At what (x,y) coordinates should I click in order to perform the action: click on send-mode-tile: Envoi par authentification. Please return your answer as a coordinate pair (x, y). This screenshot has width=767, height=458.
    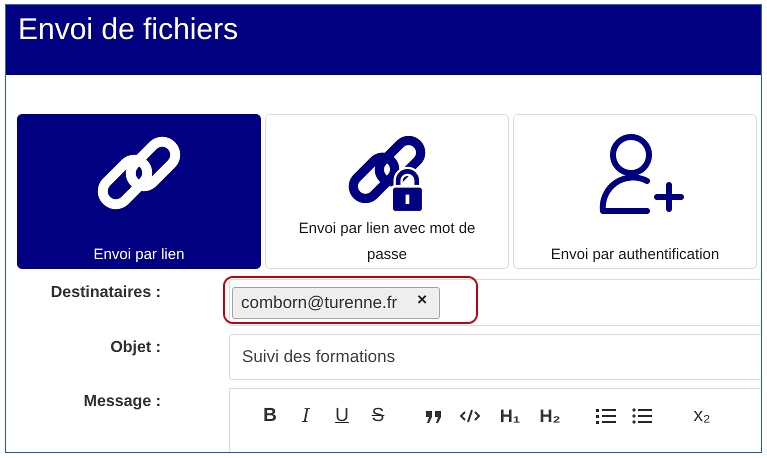
    Looking at the image, I should click on (635, 191).